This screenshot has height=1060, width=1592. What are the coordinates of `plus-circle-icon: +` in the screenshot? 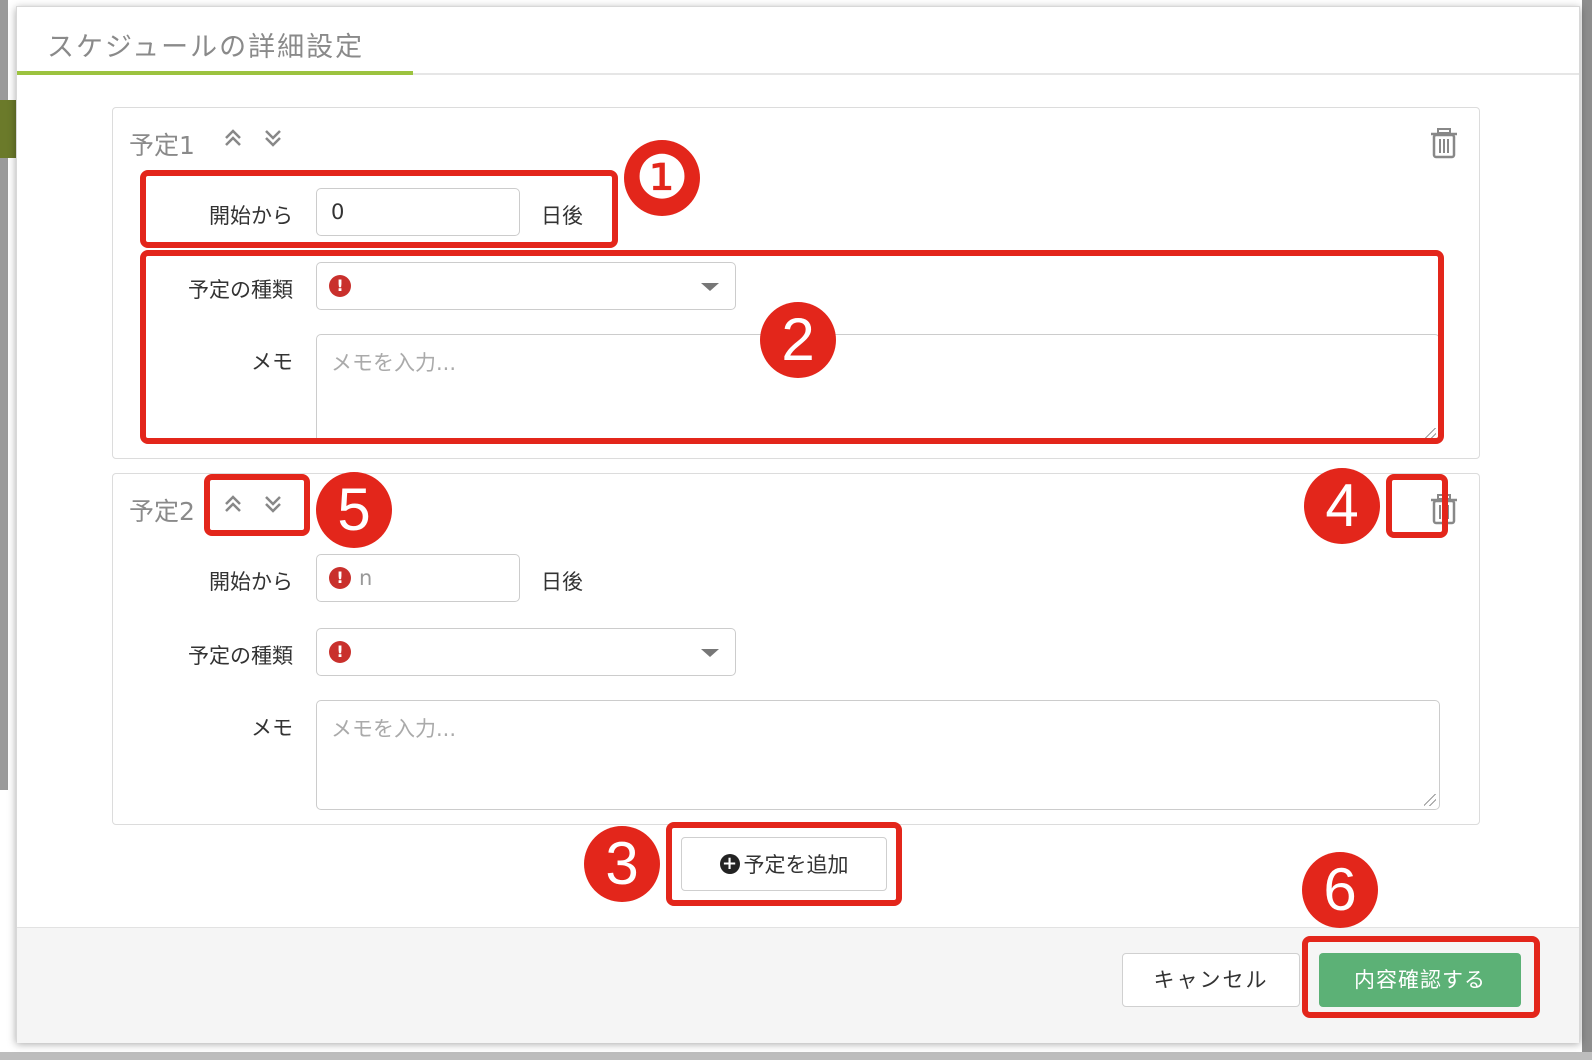 It's located at (729, 864).